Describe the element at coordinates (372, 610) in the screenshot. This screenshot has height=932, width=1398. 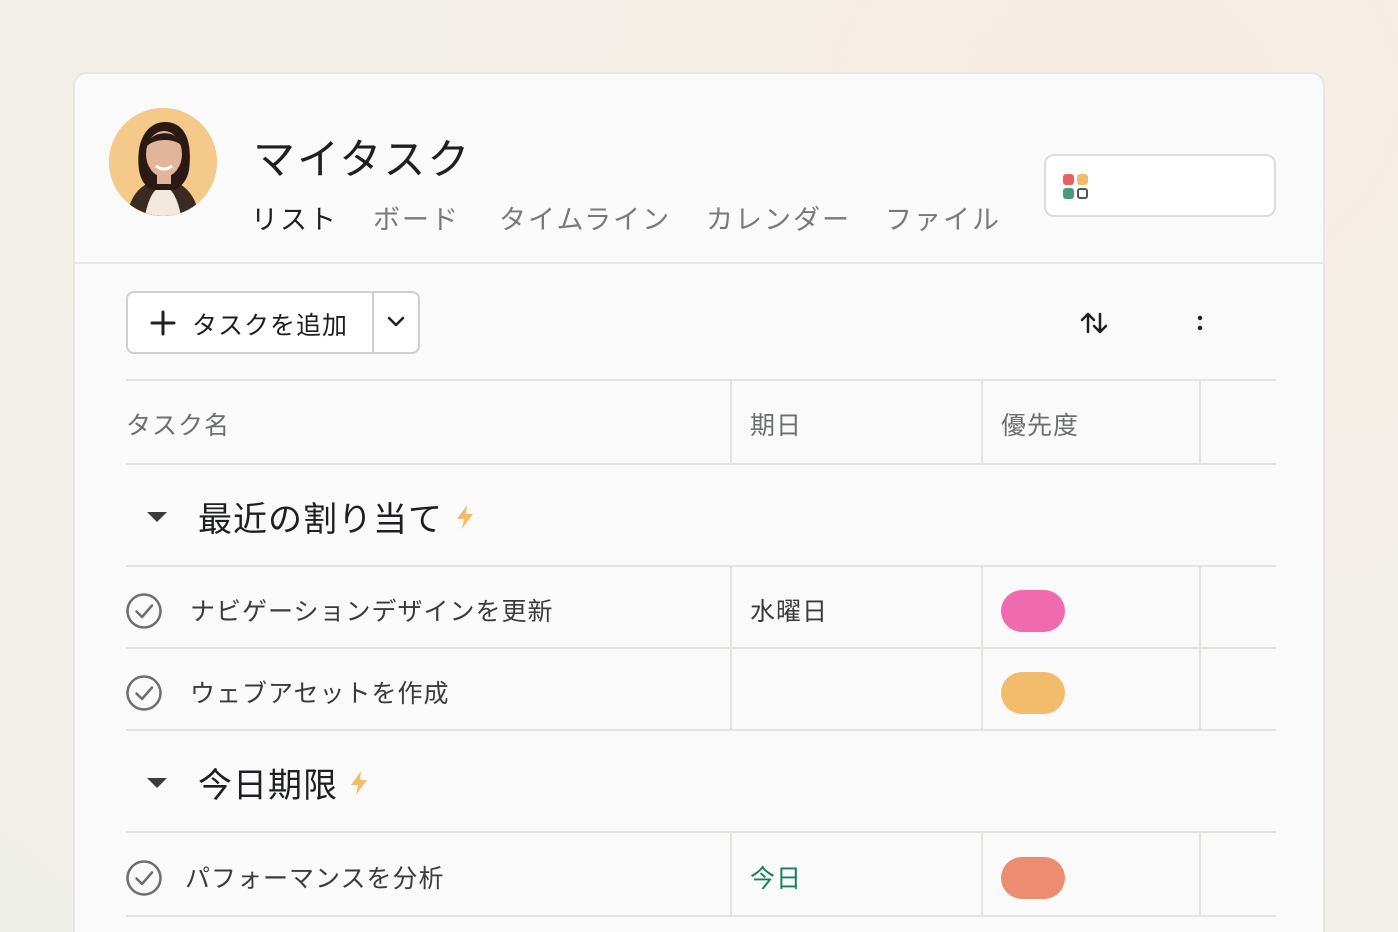
I see `task-name: ナビゲーションデザインを更新` at that location.